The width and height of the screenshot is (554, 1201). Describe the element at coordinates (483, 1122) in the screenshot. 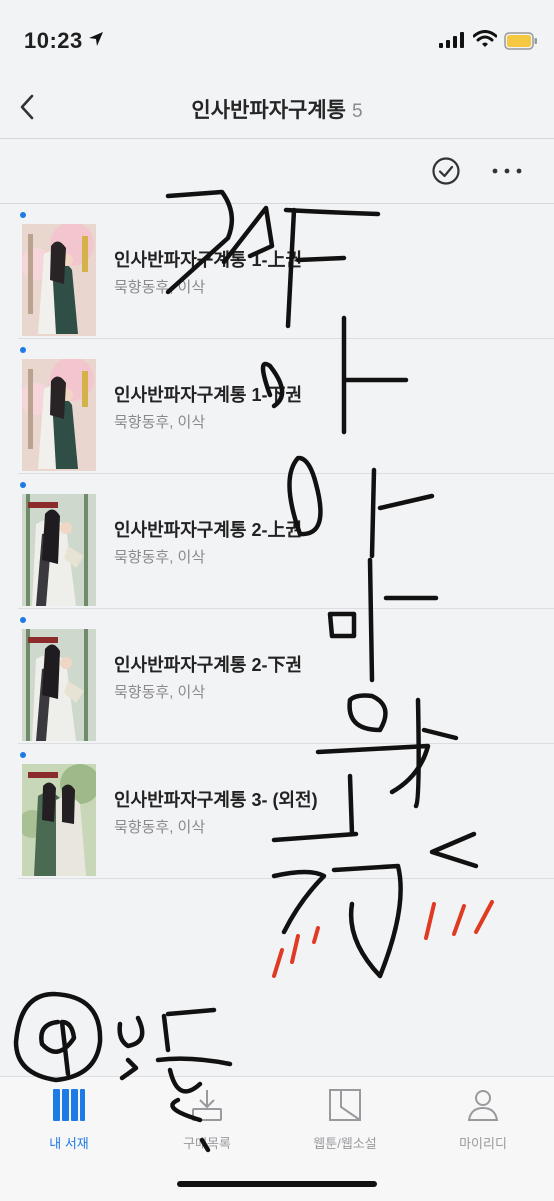

I see `tab-my-ridi: 마이리디` at that location.